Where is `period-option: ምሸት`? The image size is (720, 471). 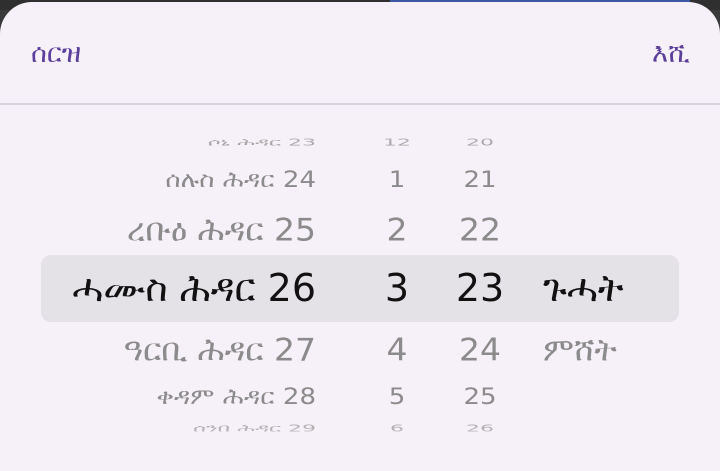 period-option: ምሸት is located at coordinates (580, 350).